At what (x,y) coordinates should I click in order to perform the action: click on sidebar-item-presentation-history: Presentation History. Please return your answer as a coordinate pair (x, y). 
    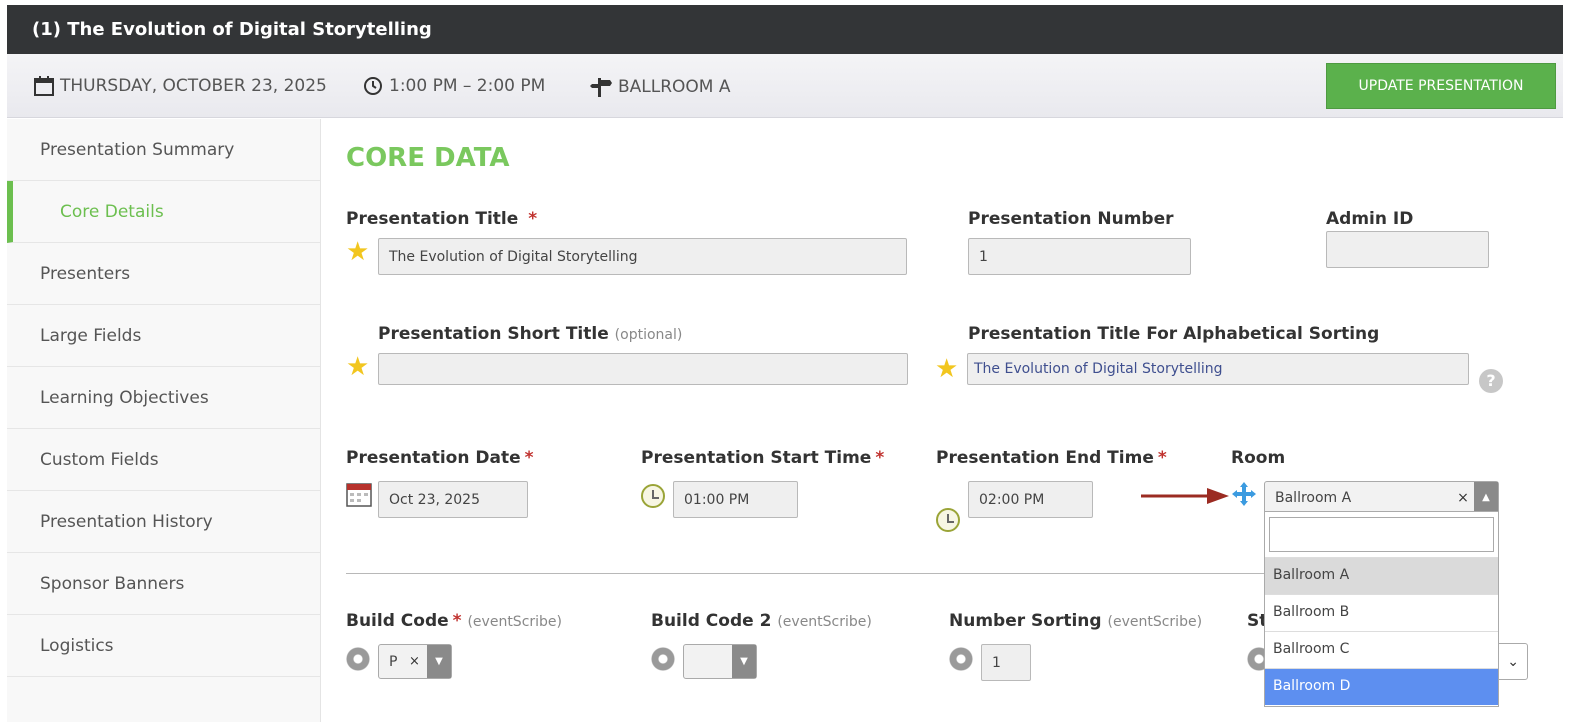
    Looking at the image, I should click on (163, 522).